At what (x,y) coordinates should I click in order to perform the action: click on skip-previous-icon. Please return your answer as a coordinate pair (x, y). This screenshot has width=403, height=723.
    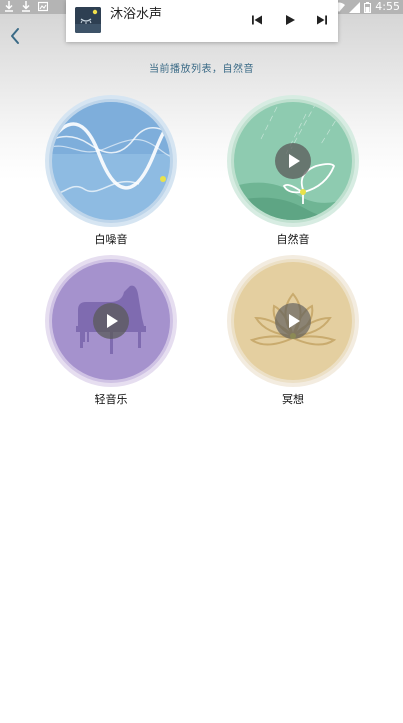
    Looking at the image, I should click on (257, 20).